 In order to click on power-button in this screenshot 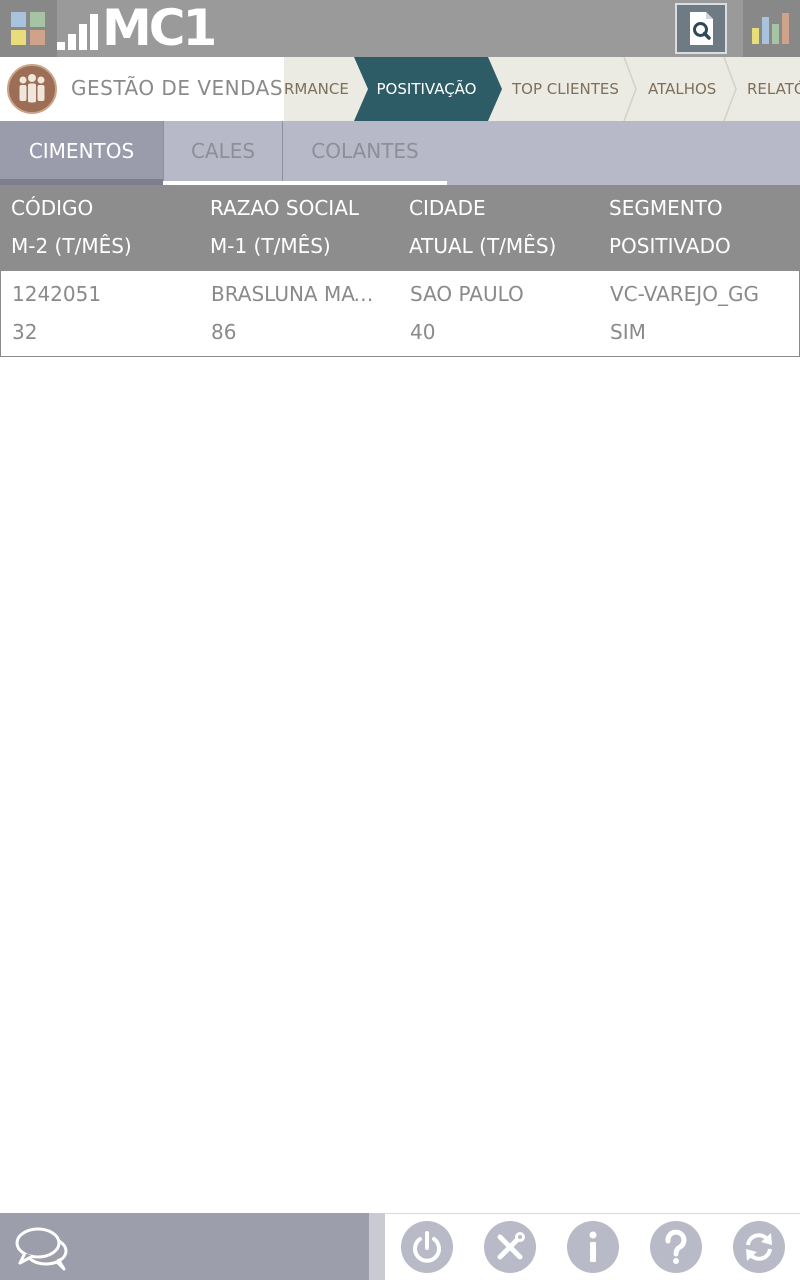, I will do `click(427, 1247)`.